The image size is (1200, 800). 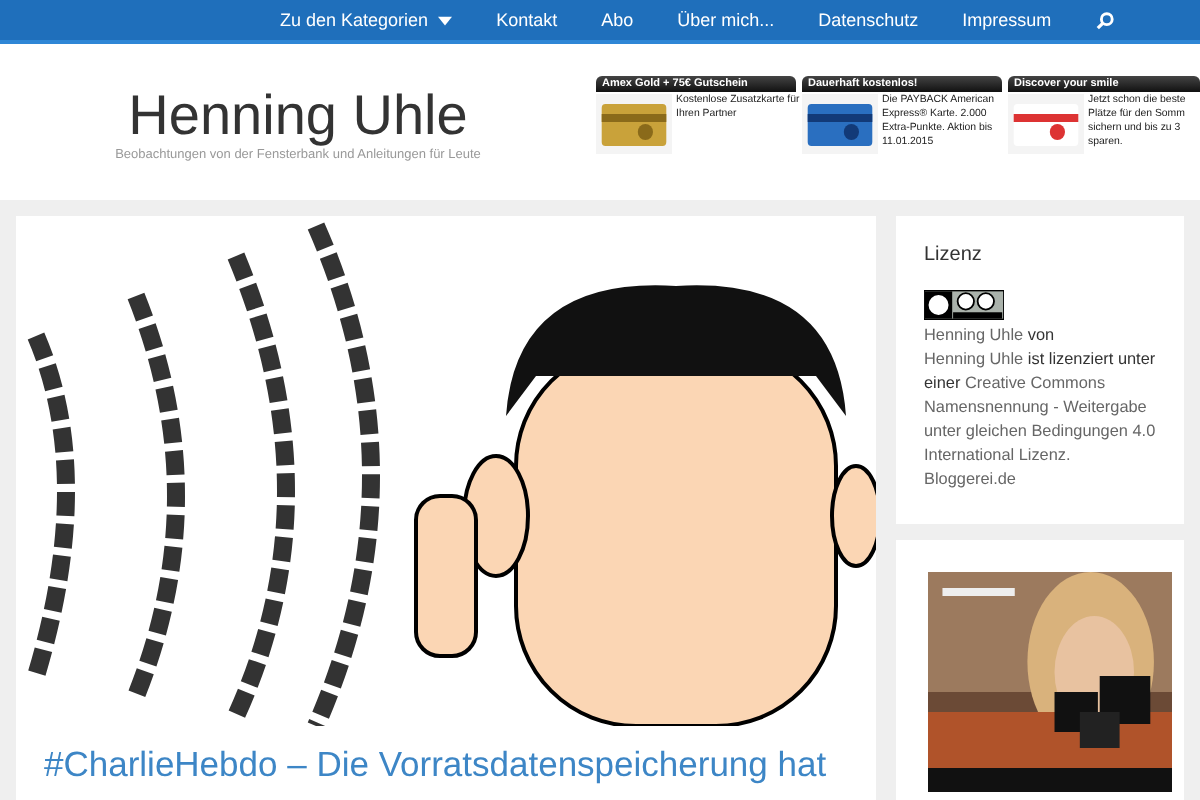 What do you see at coordinates (445, 20) in the screenshot?
I see `caret-icon` at bounding box center [445, 20].